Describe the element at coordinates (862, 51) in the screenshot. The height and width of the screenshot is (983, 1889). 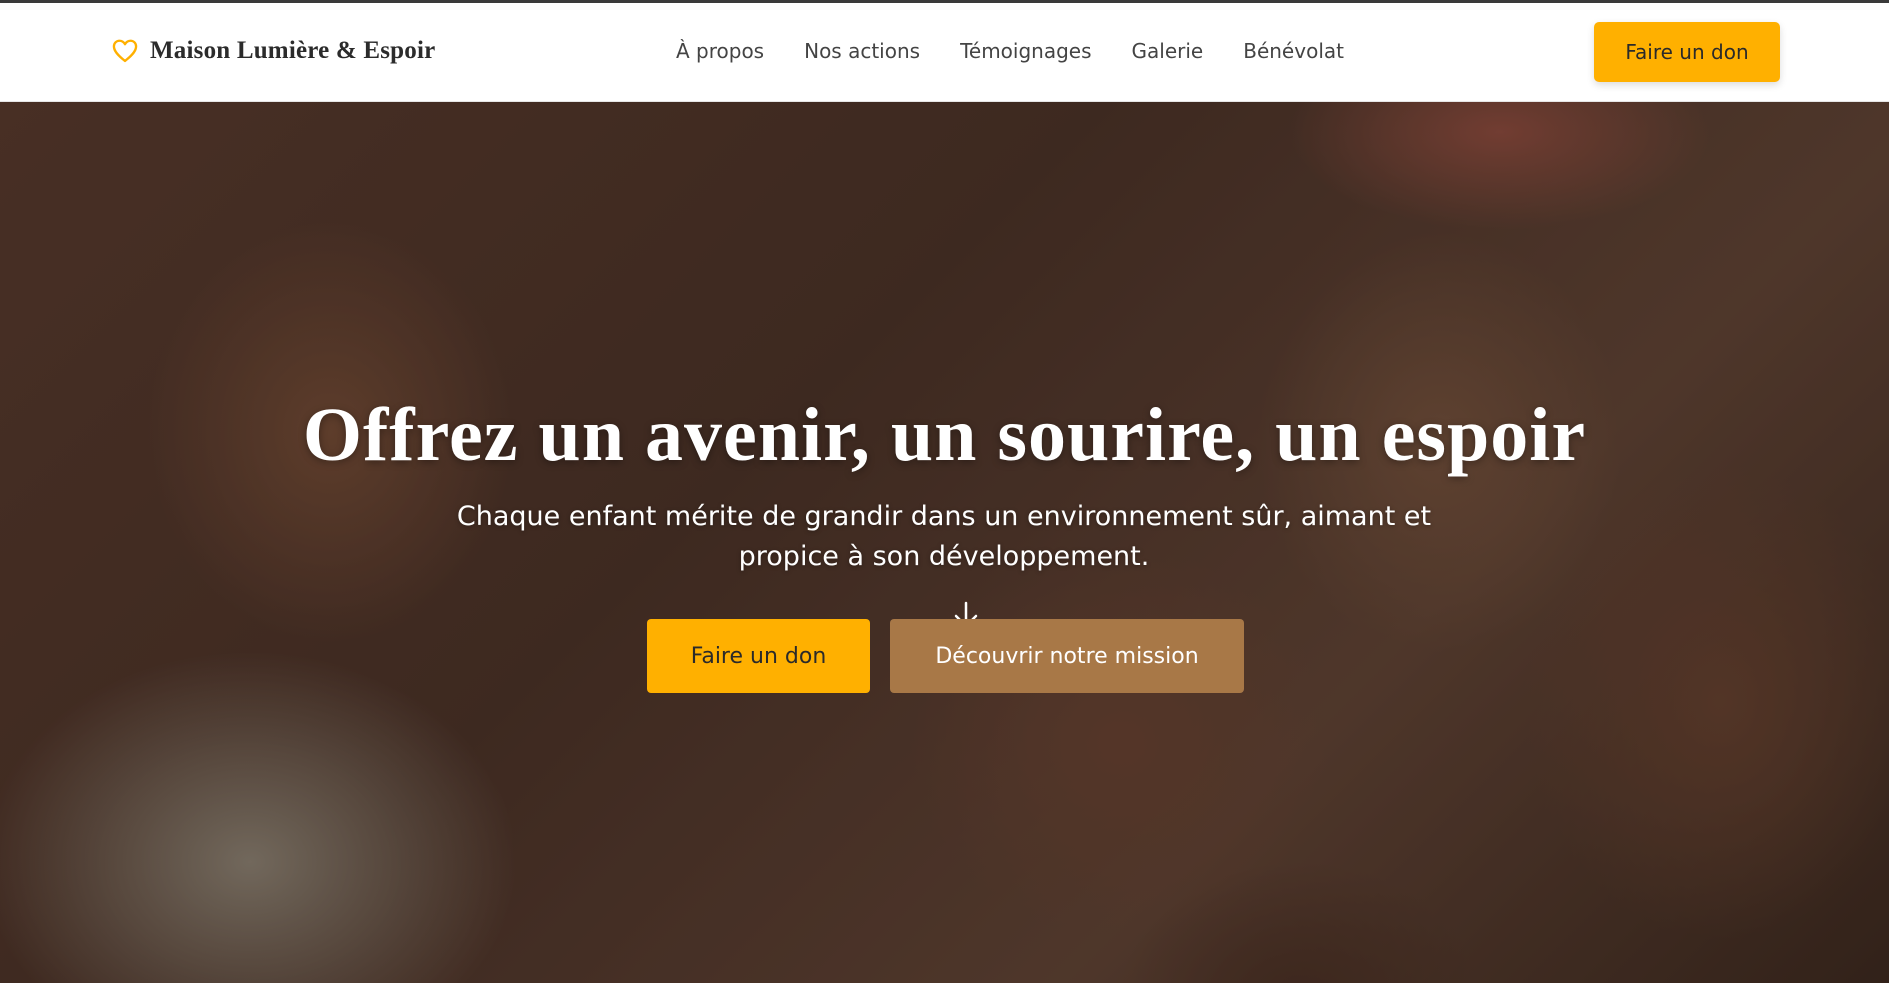
I see `nav-link-nos-actions: Nos actions` at that location.